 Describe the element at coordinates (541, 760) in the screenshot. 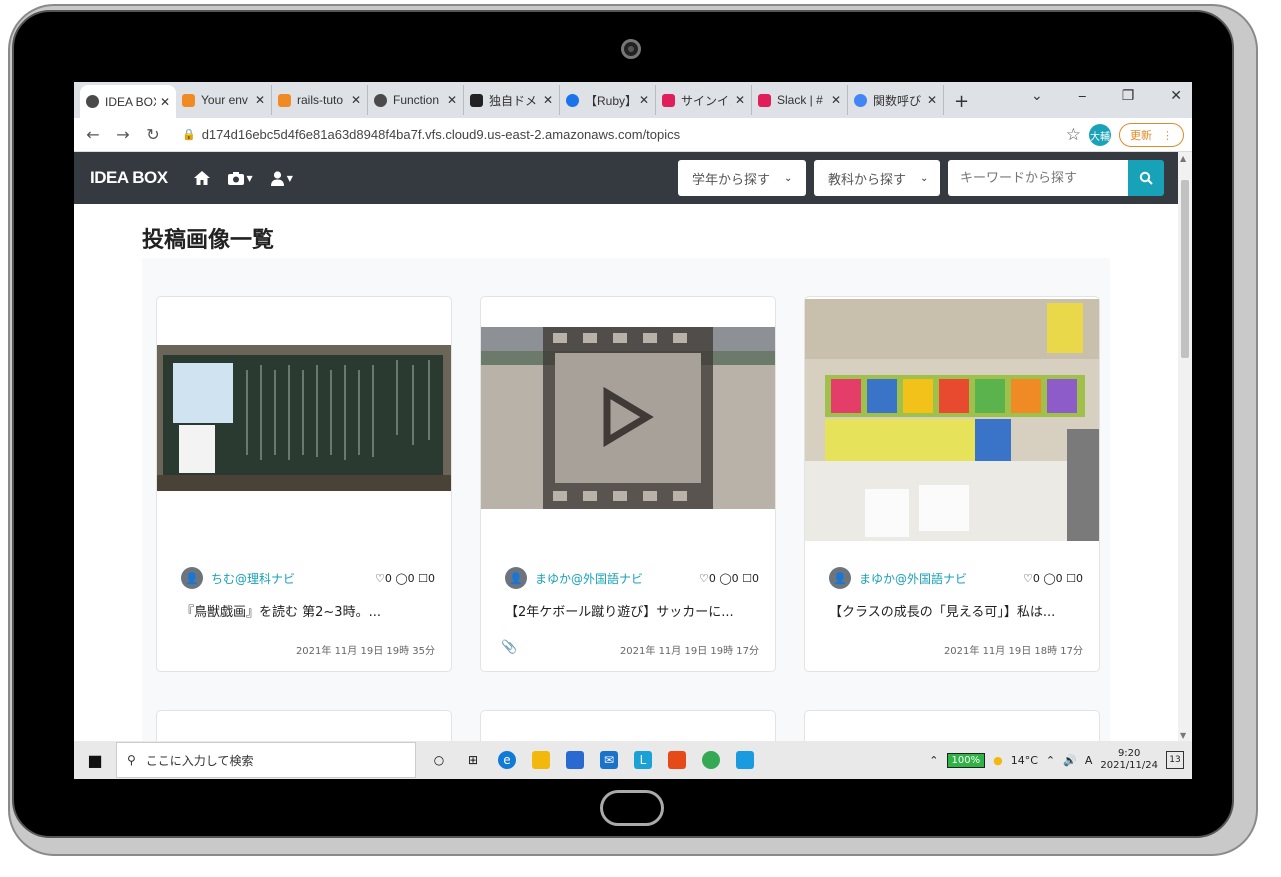

I see `folder-icon` at that location.